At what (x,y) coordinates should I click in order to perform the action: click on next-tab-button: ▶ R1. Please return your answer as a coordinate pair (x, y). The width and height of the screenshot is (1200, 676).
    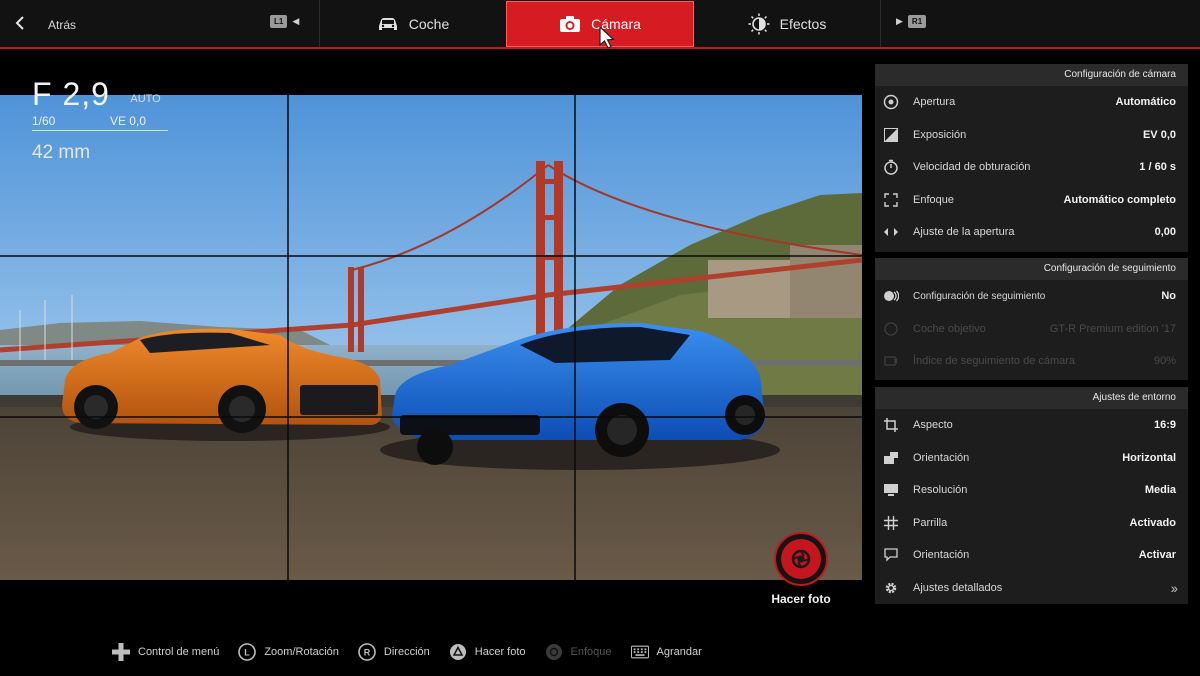
    Looking at the image, I should click on (911, 21).